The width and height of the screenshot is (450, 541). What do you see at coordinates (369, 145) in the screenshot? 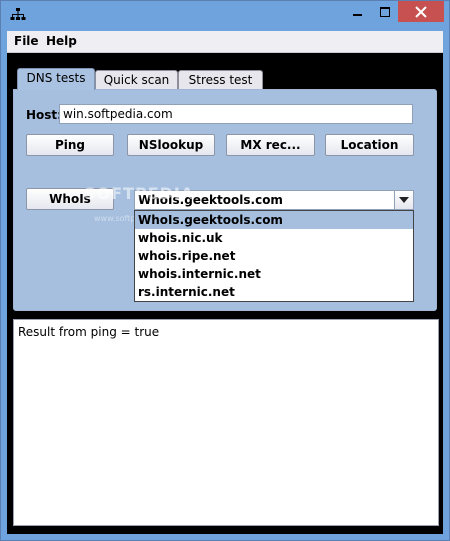
I see `location-button: Location` at bounding box center [369, 145].